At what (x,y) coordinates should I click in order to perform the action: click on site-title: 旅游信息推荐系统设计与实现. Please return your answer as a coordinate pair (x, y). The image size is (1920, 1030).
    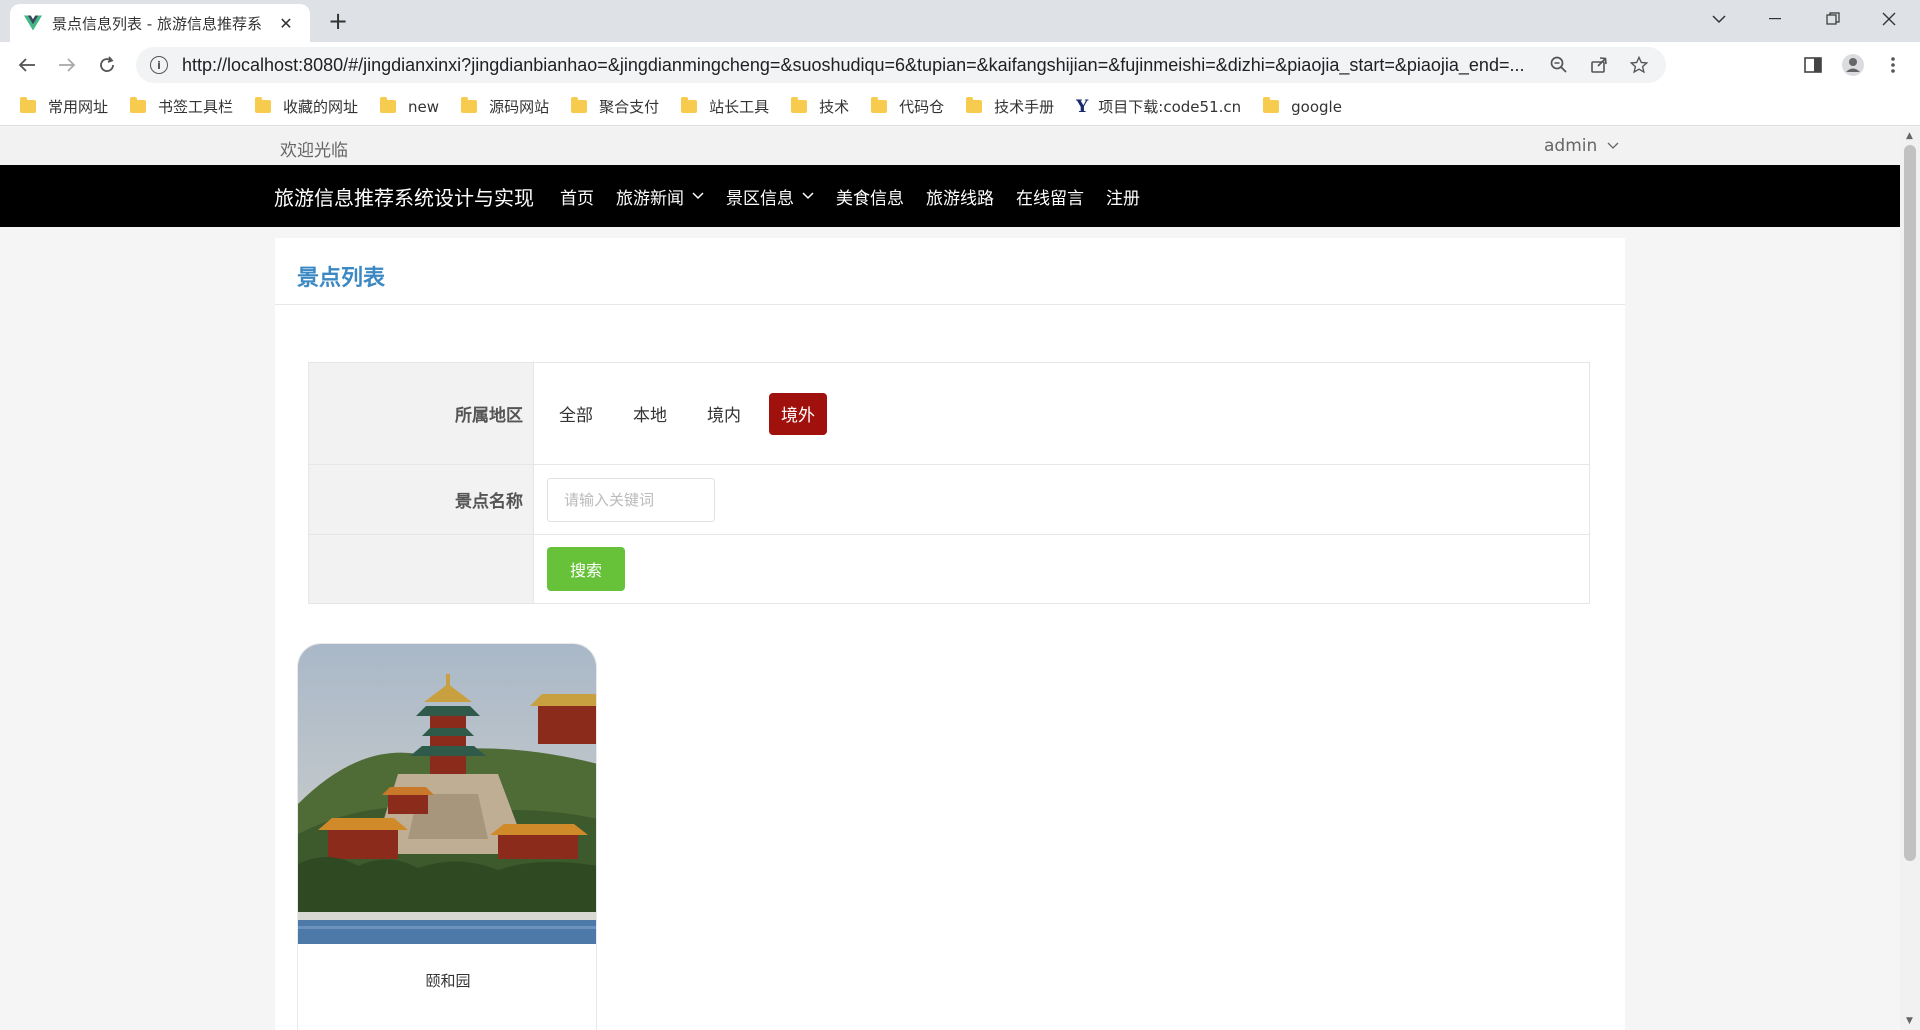
    Looking at the image, I should click on (404, 196).